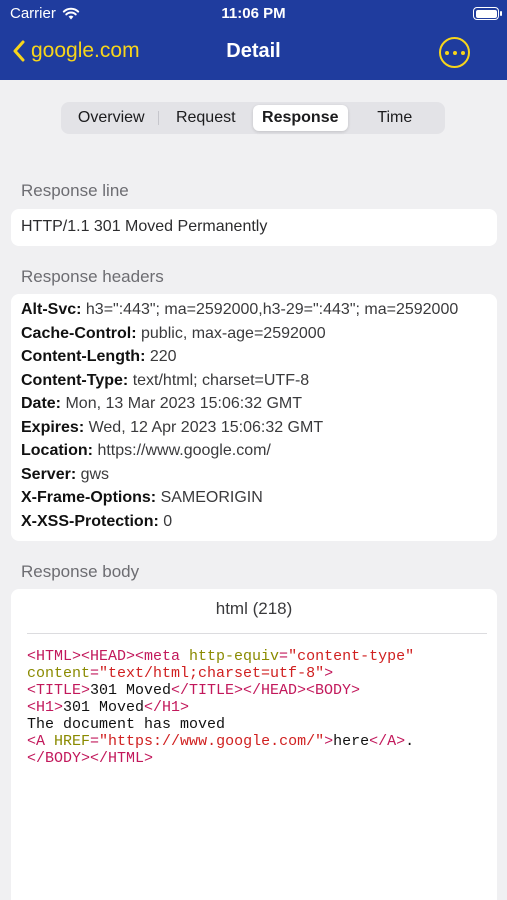  Describe the element at coordinates (111, 118) in the screenshot. I see `tab-overview: Overview` at that location.